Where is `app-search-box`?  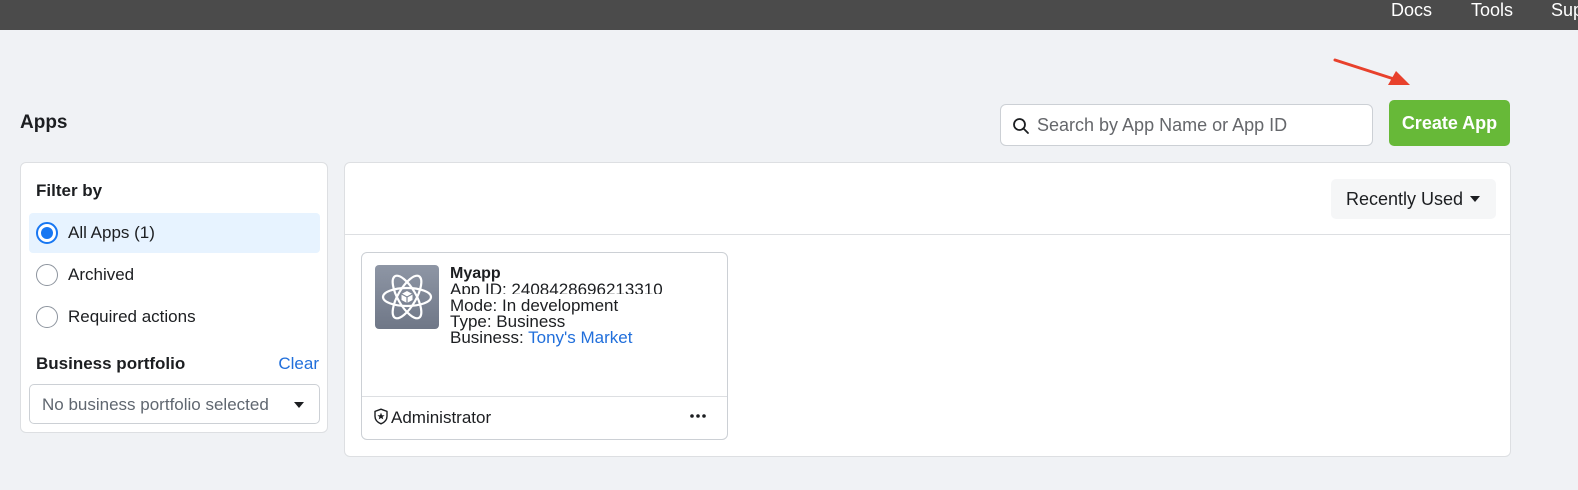 app-search-box is located at coordinates (1186, 125).